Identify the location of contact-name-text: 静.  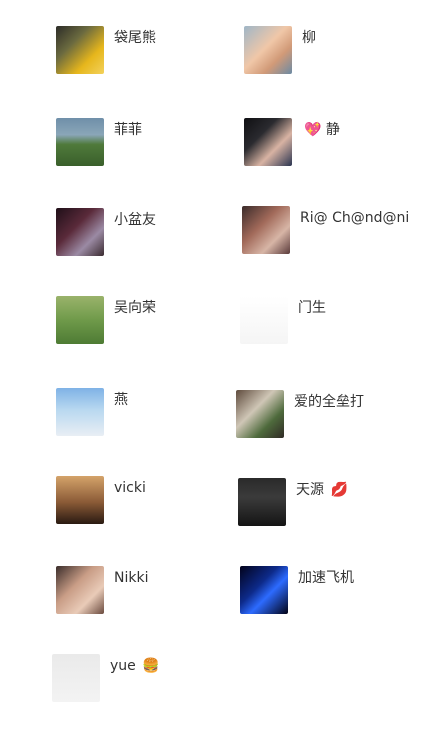
(332, 130).